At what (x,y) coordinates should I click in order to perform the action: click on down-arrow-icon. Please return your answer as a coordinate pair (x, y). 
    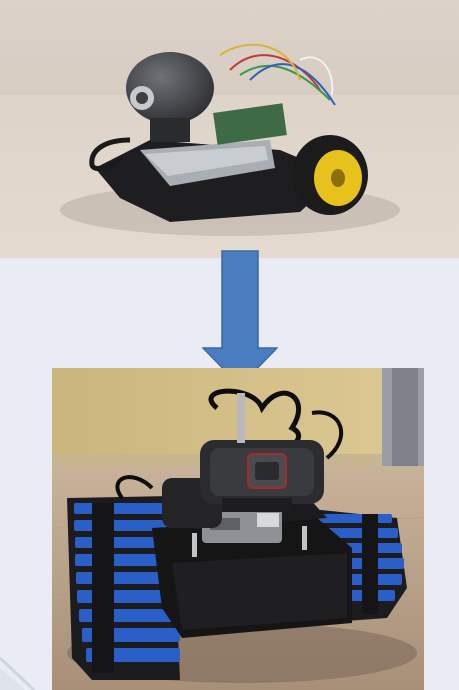
    Looking at the image, I should click on (240, 318).